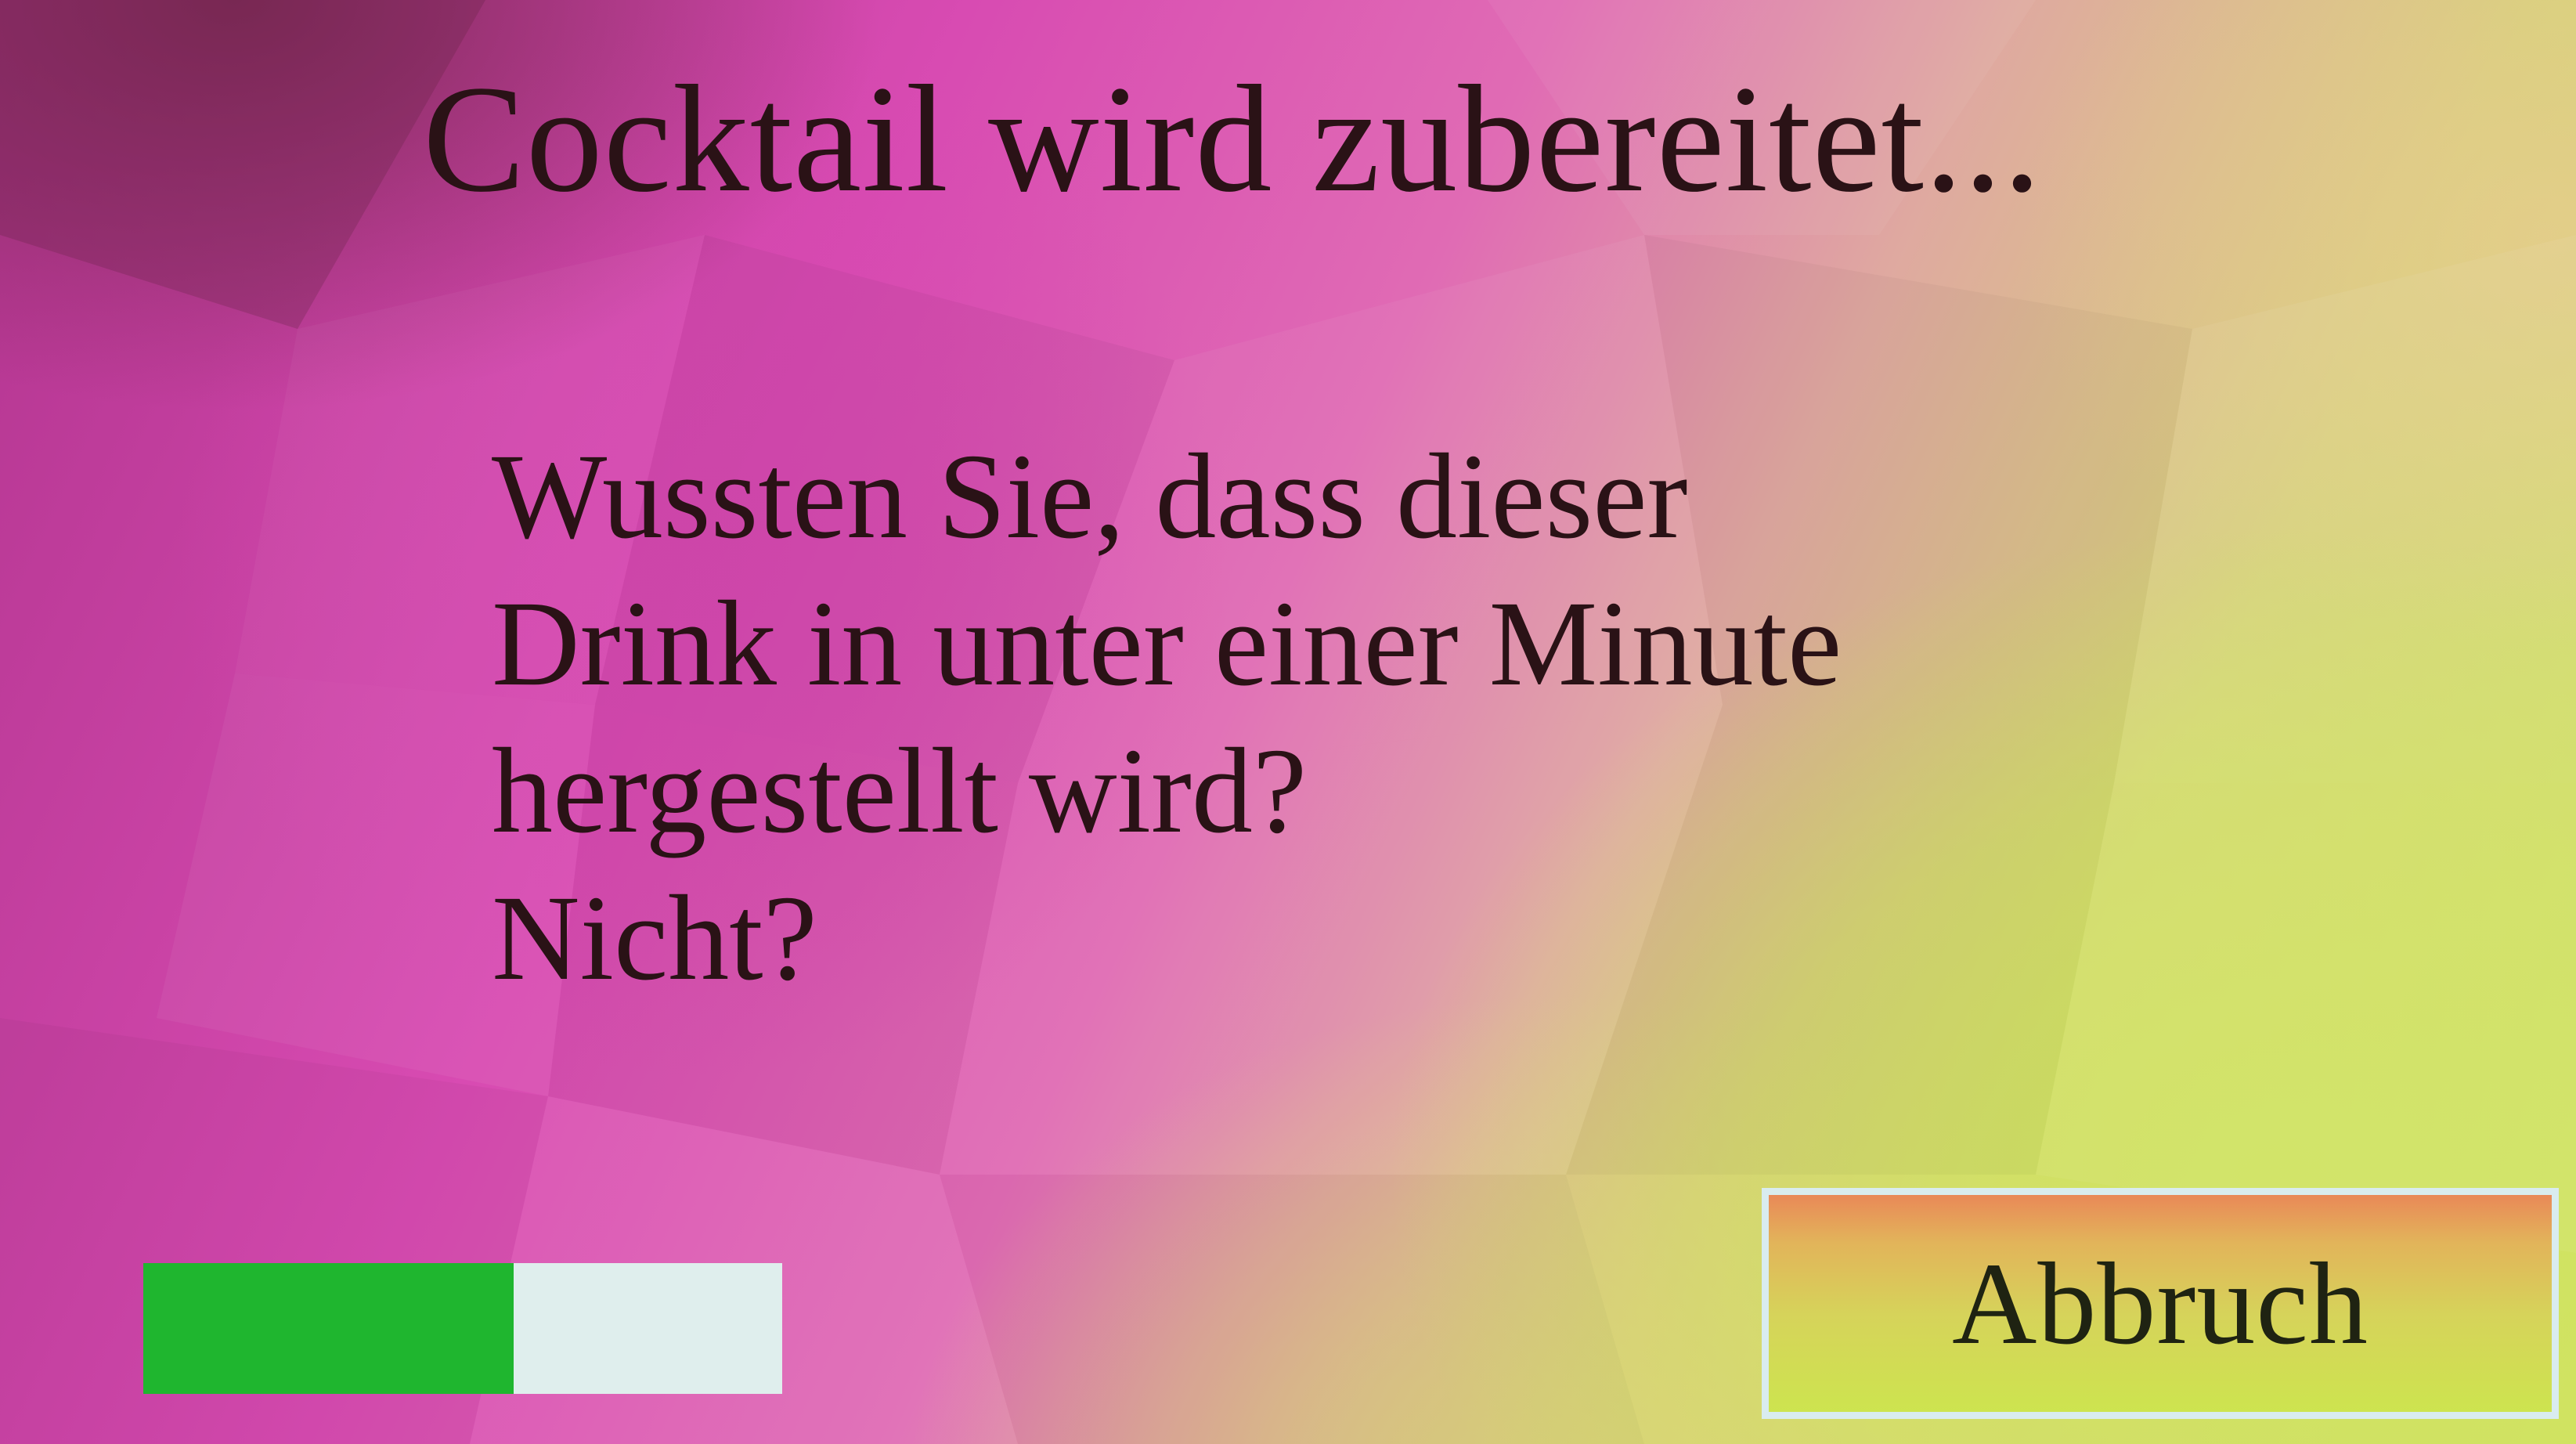 This screenshot has width=2576, height=1444. Describe the element at coordinates (1167, 643) in the screenshot. I see `message-line: Drink in unter einer Minute` at that location.